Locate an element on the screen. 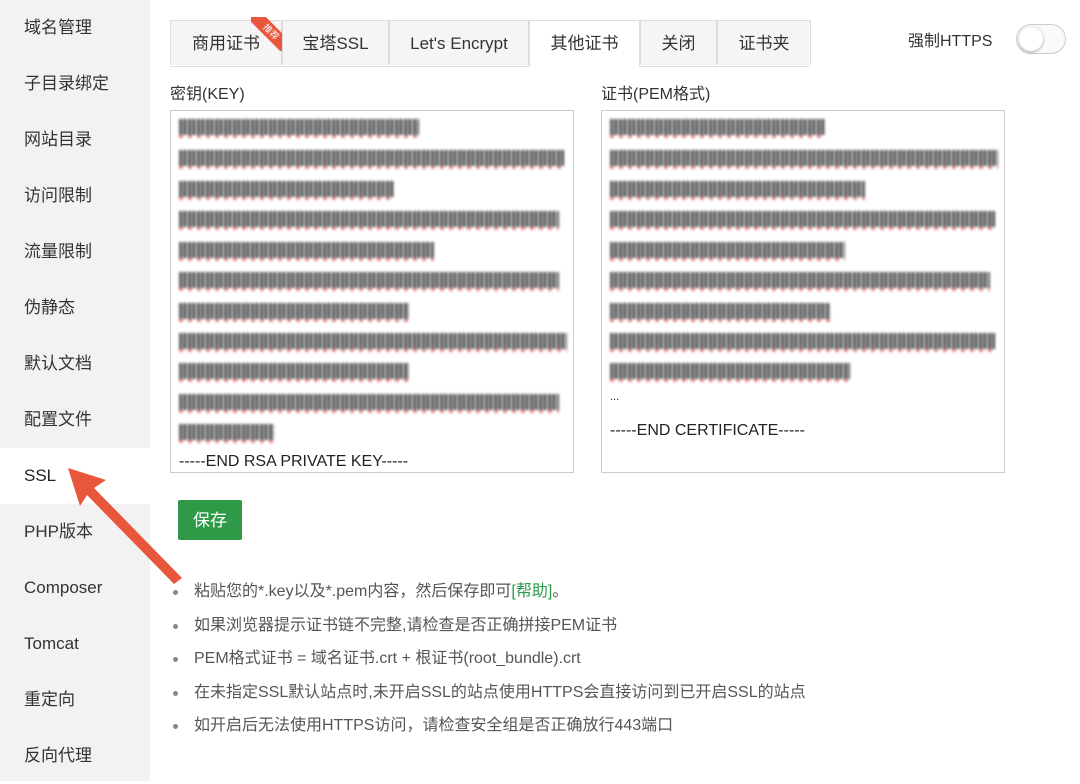  tip-item: 如果浏览器提示证书链不完整,请检查是否正确拼接PEM证书 is located at coordinates (488, 631).